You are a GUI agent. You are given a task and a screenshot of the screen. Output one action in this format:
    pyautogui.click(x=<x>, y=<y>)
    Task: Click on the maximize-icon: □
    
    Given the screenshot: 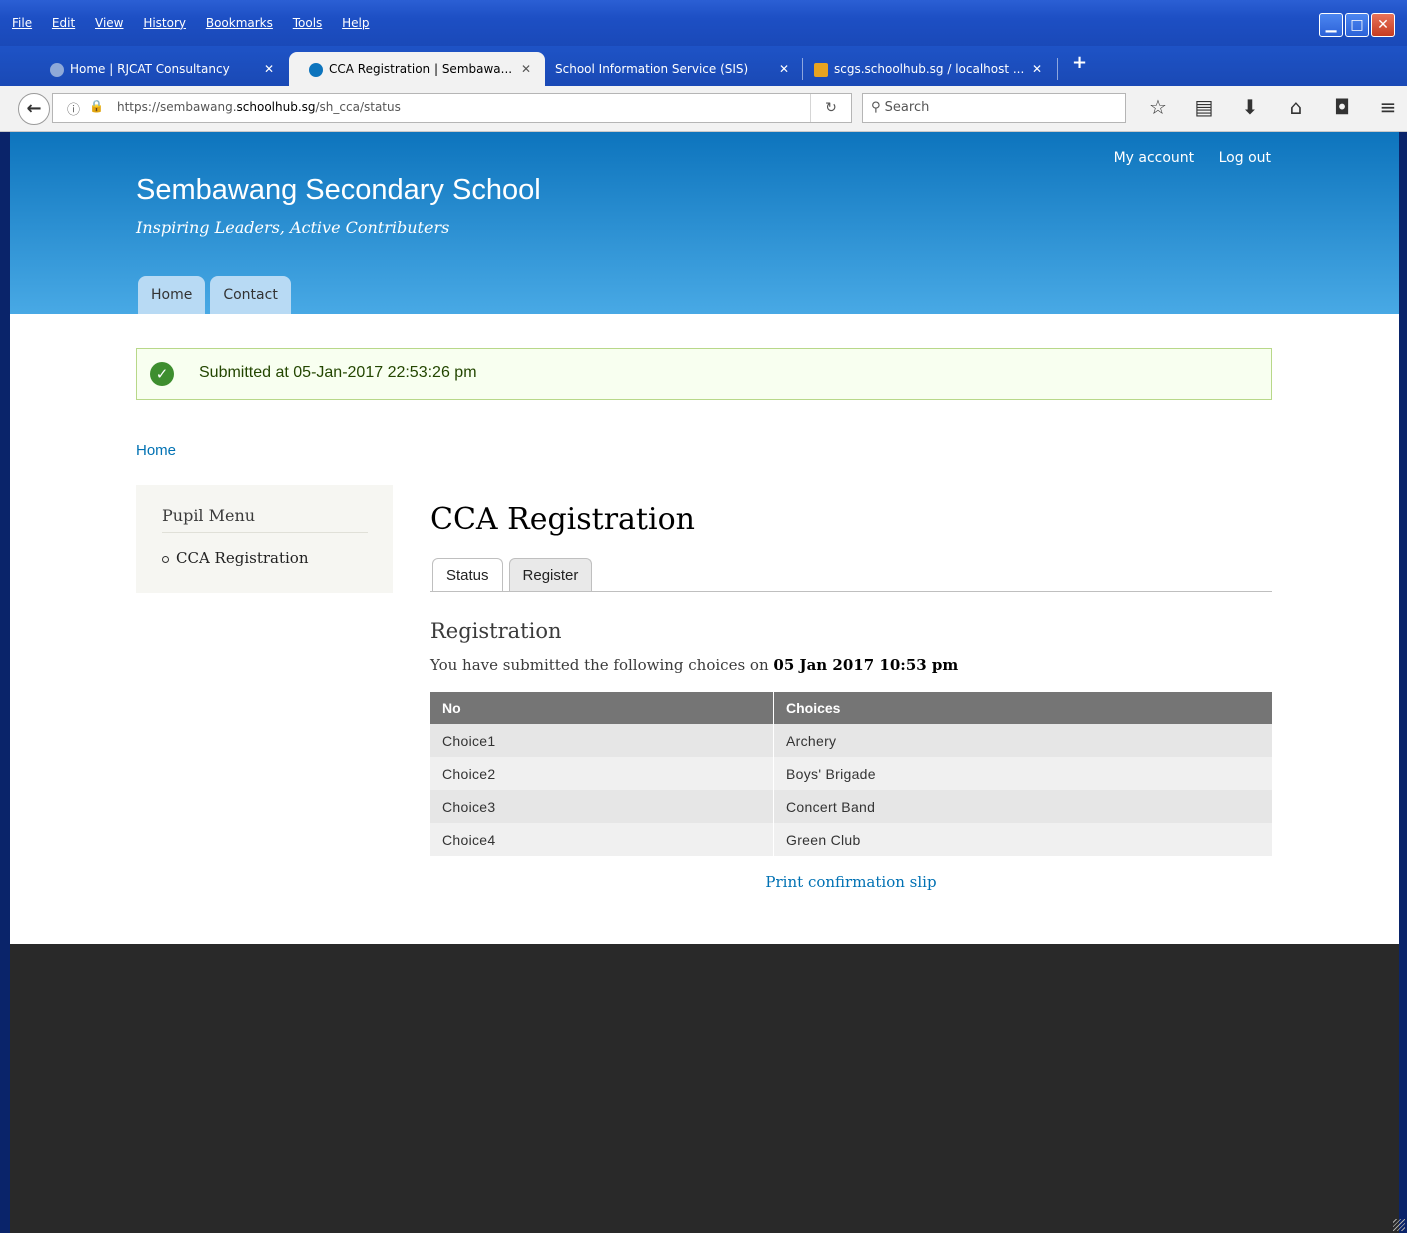 What is the action you would take?
    pyautogui.click(x=1357, y=25)
    